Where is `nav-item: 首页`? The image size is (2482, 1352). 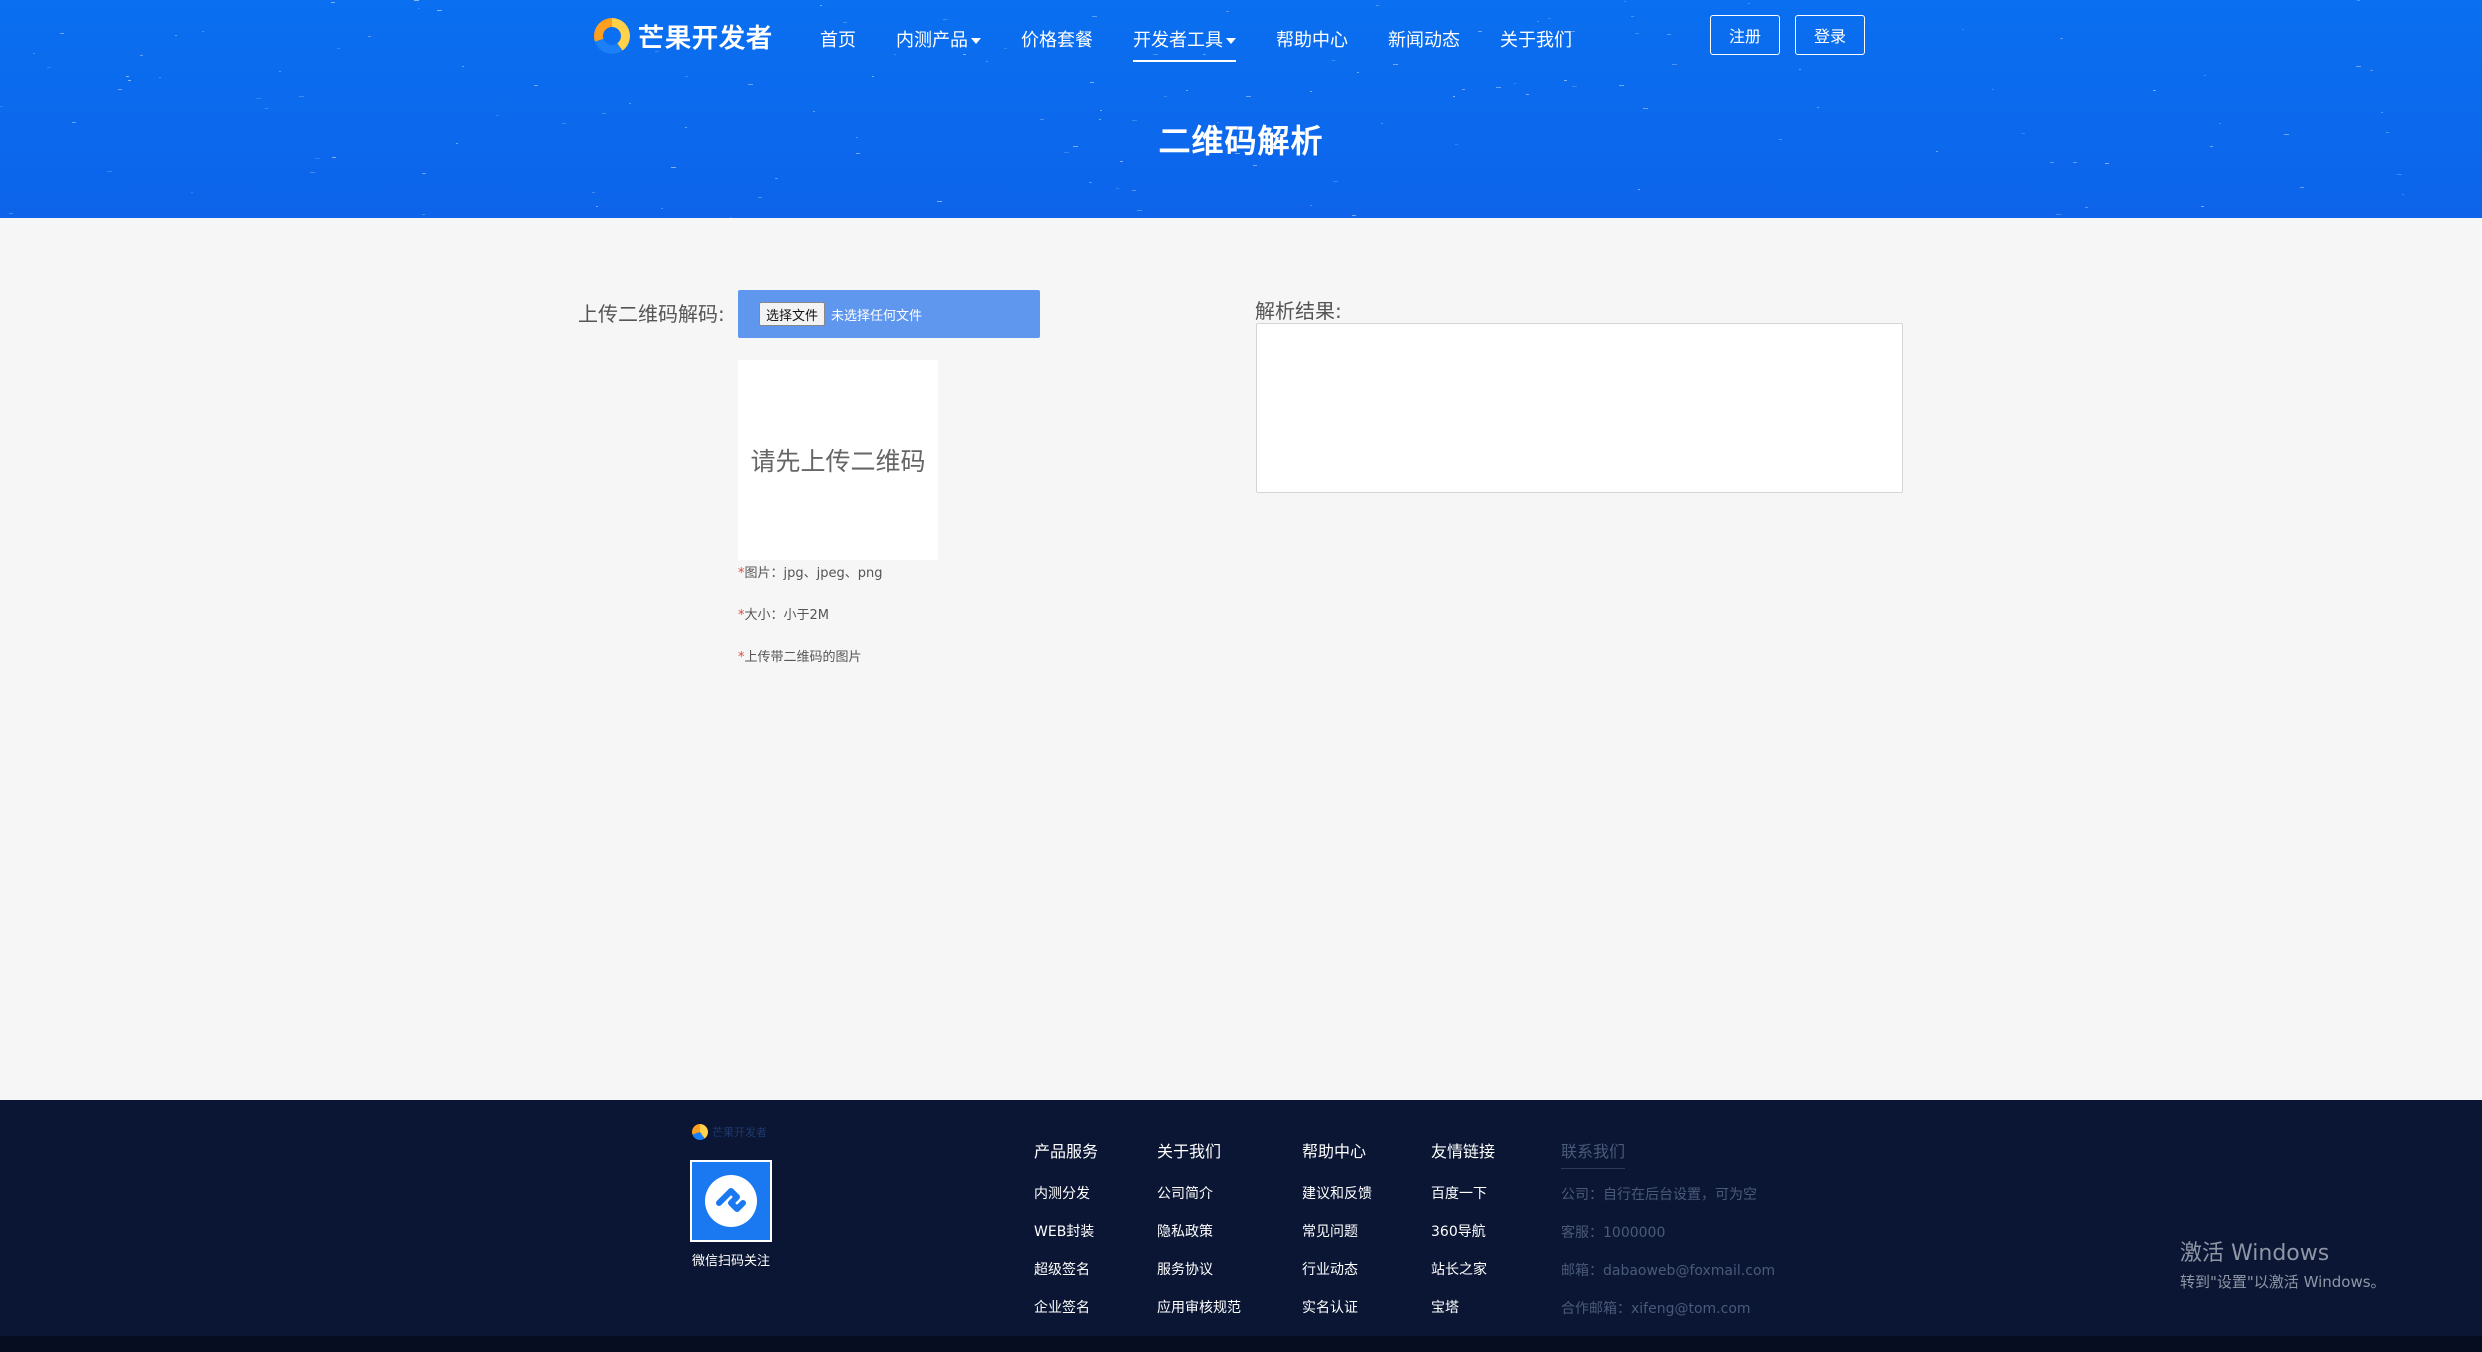 nav-item: 首页 is located at coordinates (838, 39).